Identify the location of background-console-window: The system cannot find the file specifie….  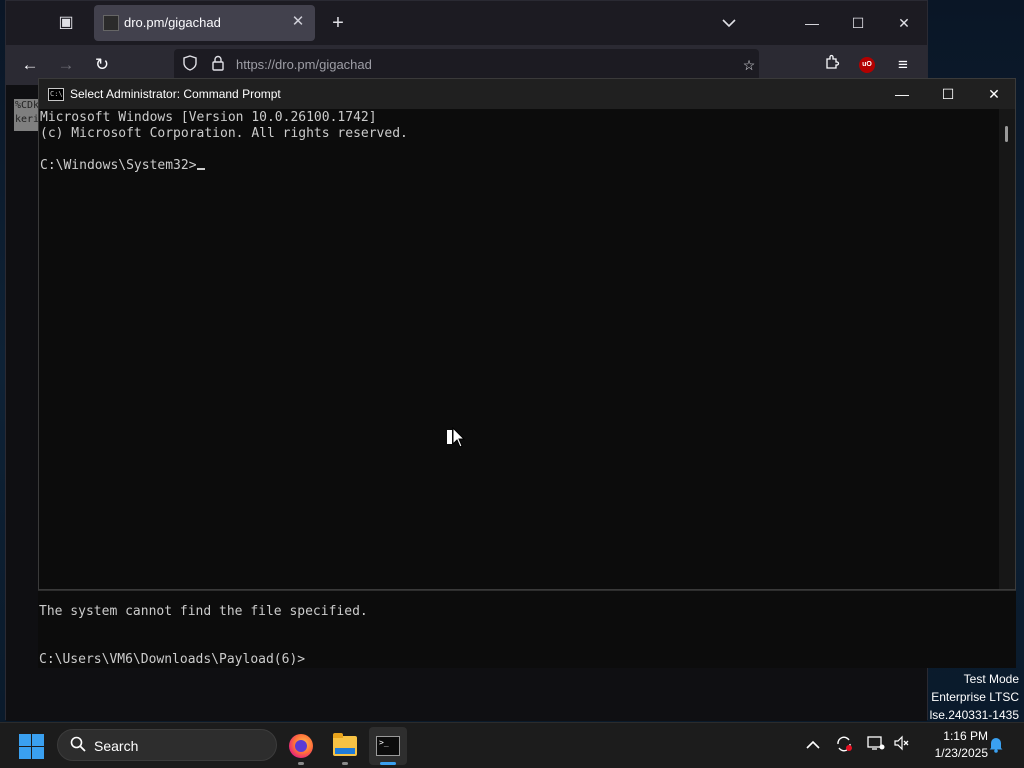
(527, 629).